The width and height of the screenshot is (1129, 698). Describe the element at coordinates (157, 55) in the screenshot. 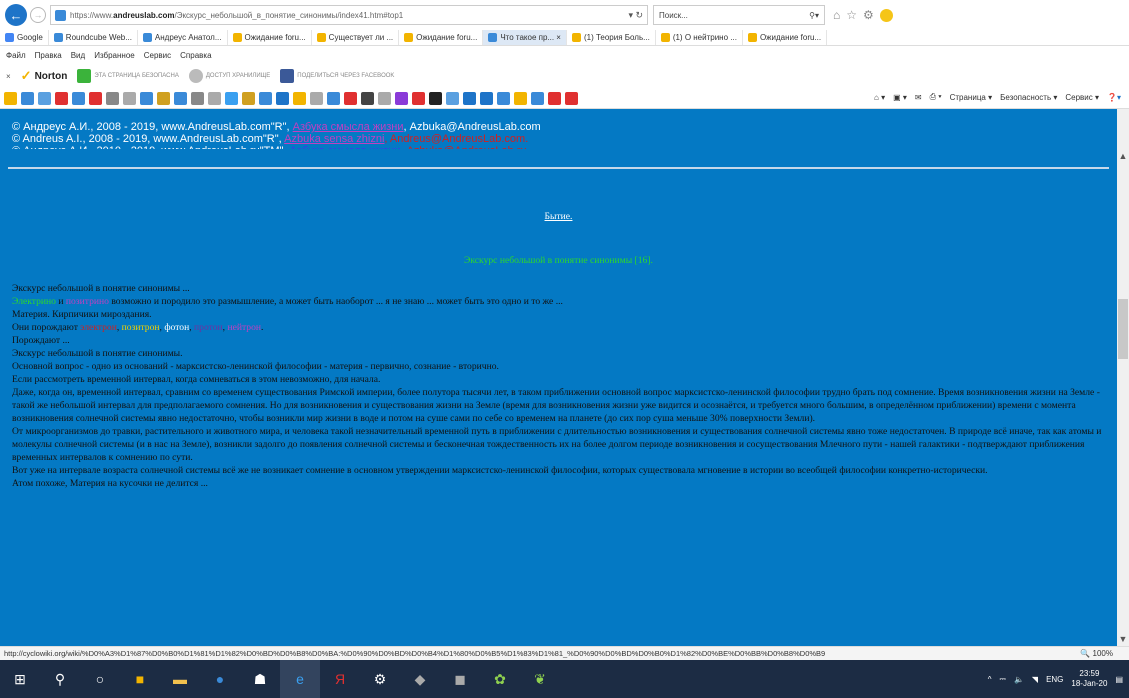

I see `menu-item-4: Сервис` at that location.